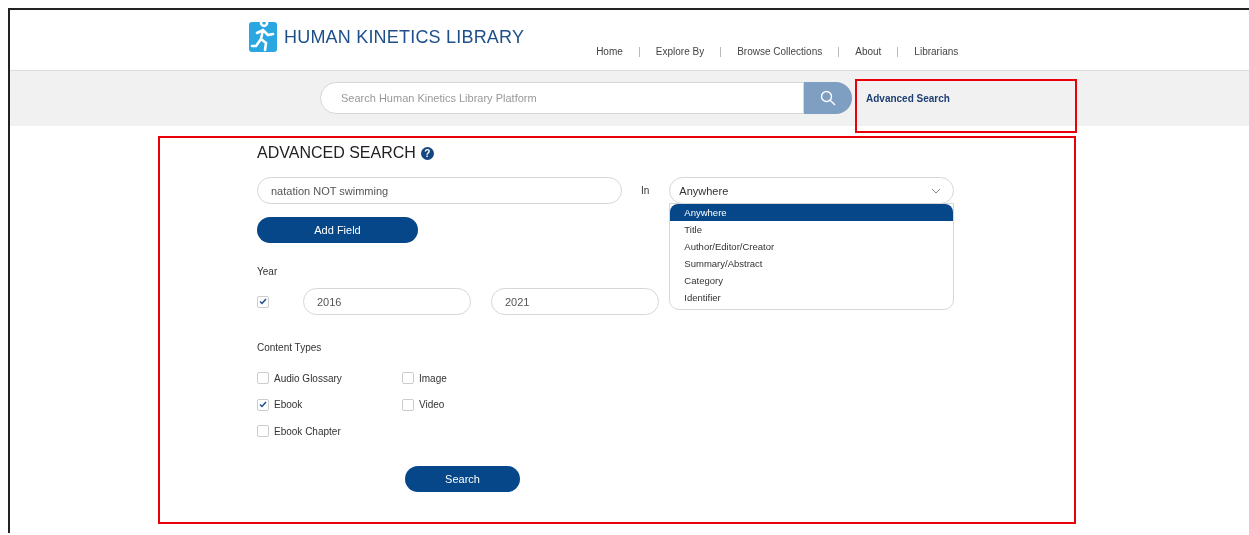 This screenshot has width=1249, height=535. What do you see at coordinates (936, 51) in the screenshot?
I see `nav-link: Librarians` at bounding box center [936, 51].